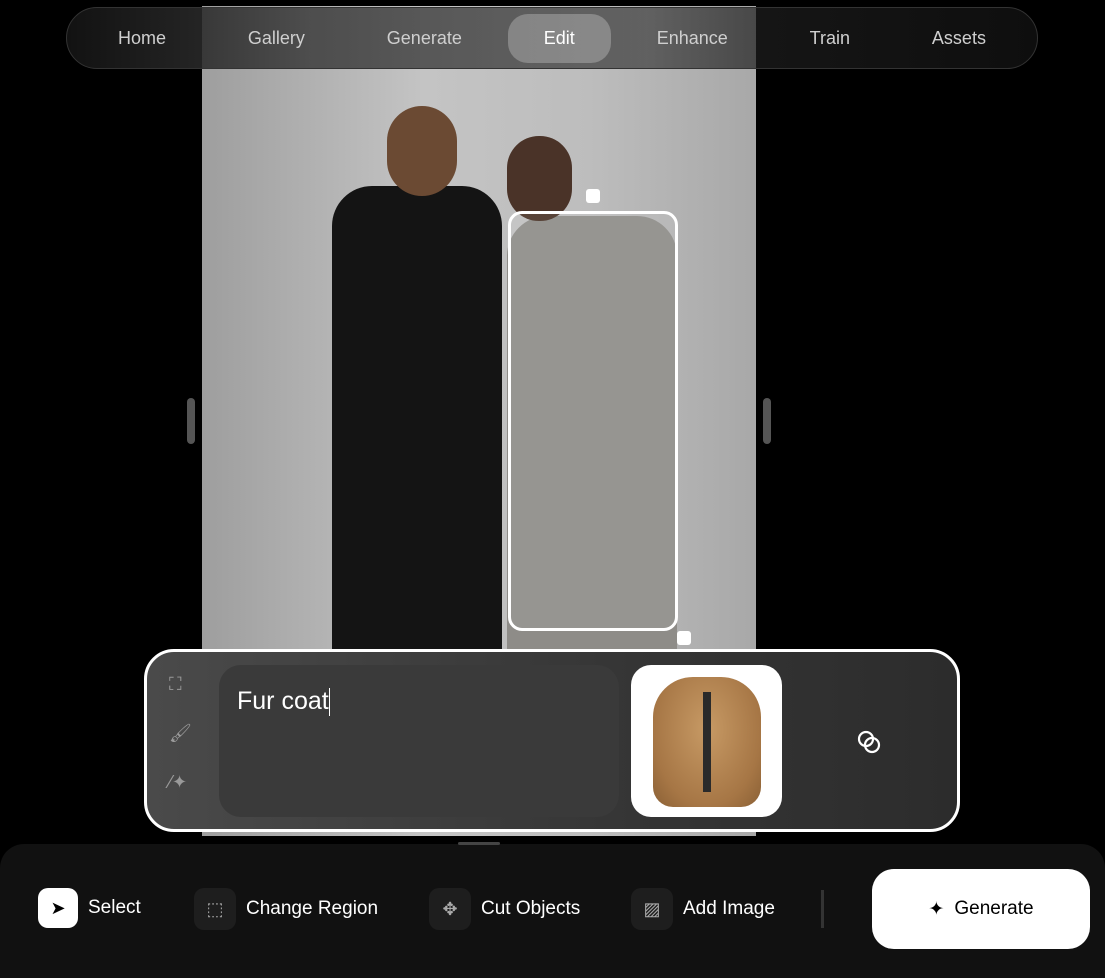  Describe the element at coordinates (450, 909) in the screenshot. I see `move-icon: ✥` at that location.